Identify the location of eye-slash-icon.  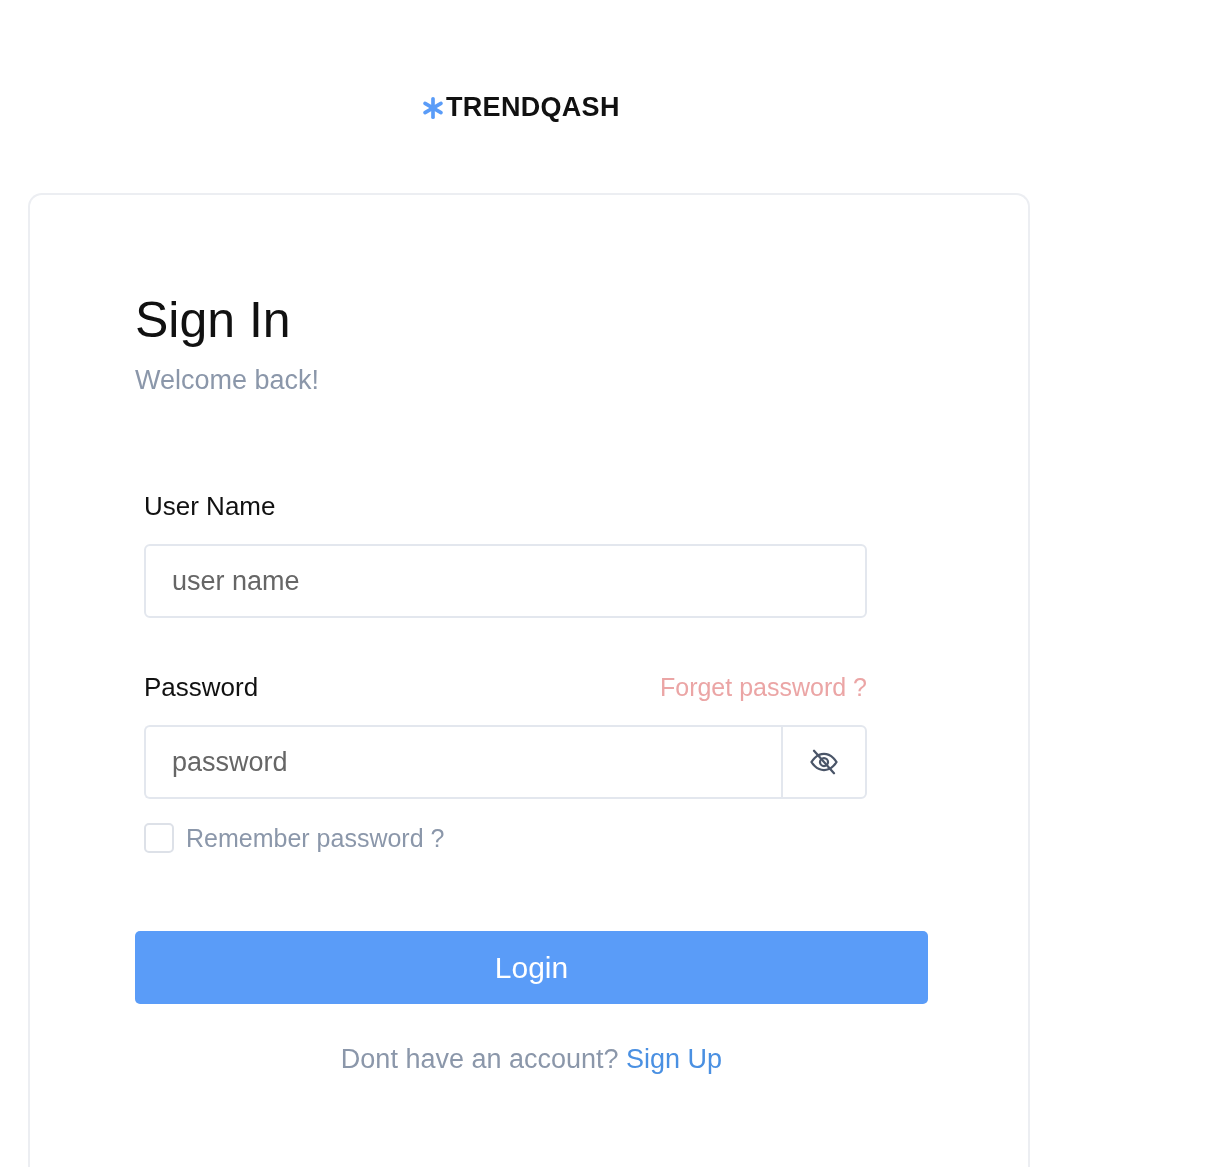
(824, 762).